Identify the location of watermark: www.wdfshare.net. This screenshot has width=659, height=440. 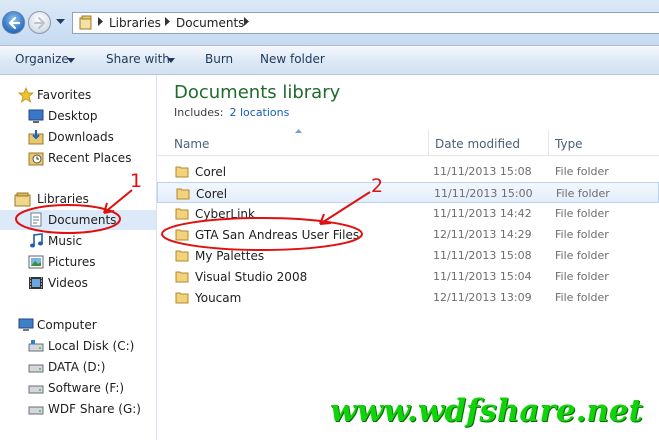
(486, 411).